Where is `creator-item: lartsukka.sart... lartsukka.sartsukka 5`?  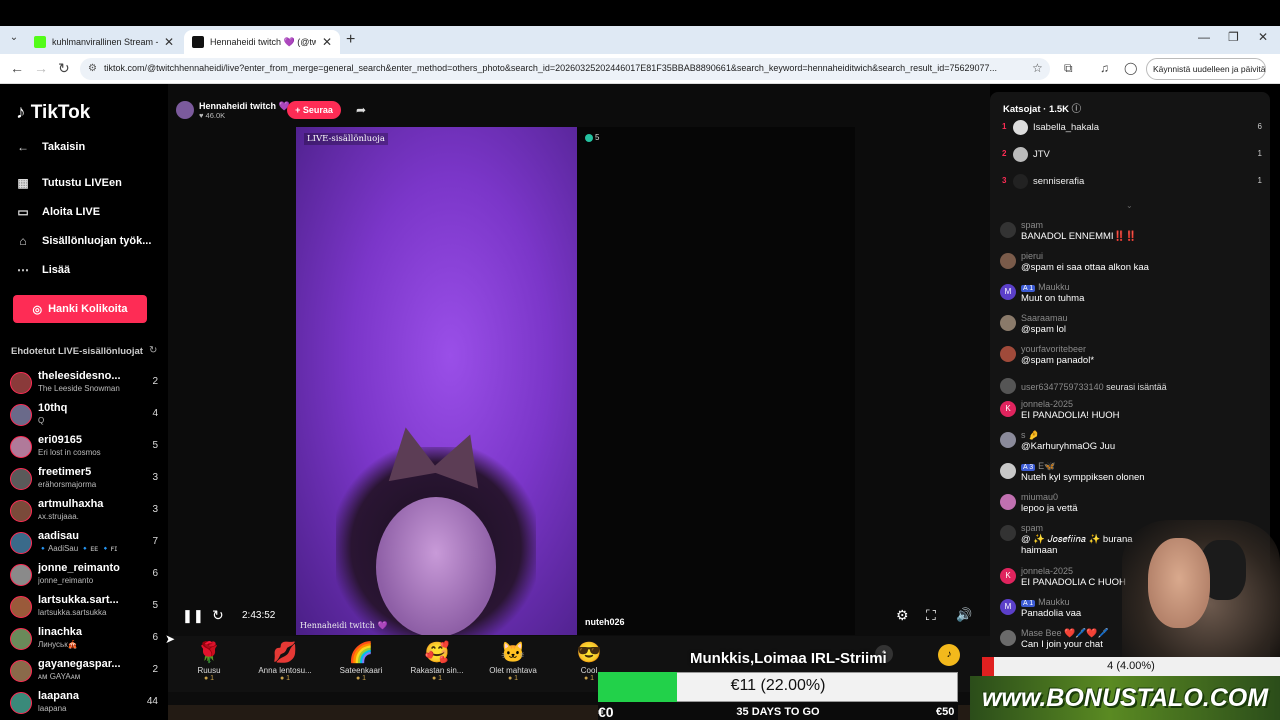
creator-item: lartsukka.sart... lartsukka.sartsukka 5 is located at coordinates (85, 607).